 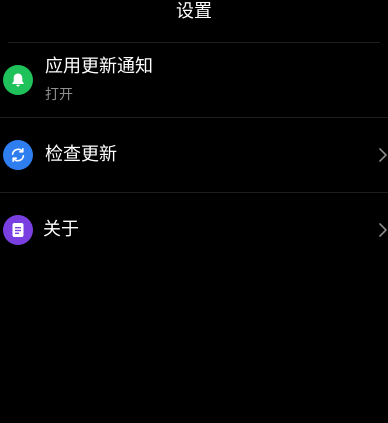 I want to click on refresh-icon, so click(x=18, y=155).